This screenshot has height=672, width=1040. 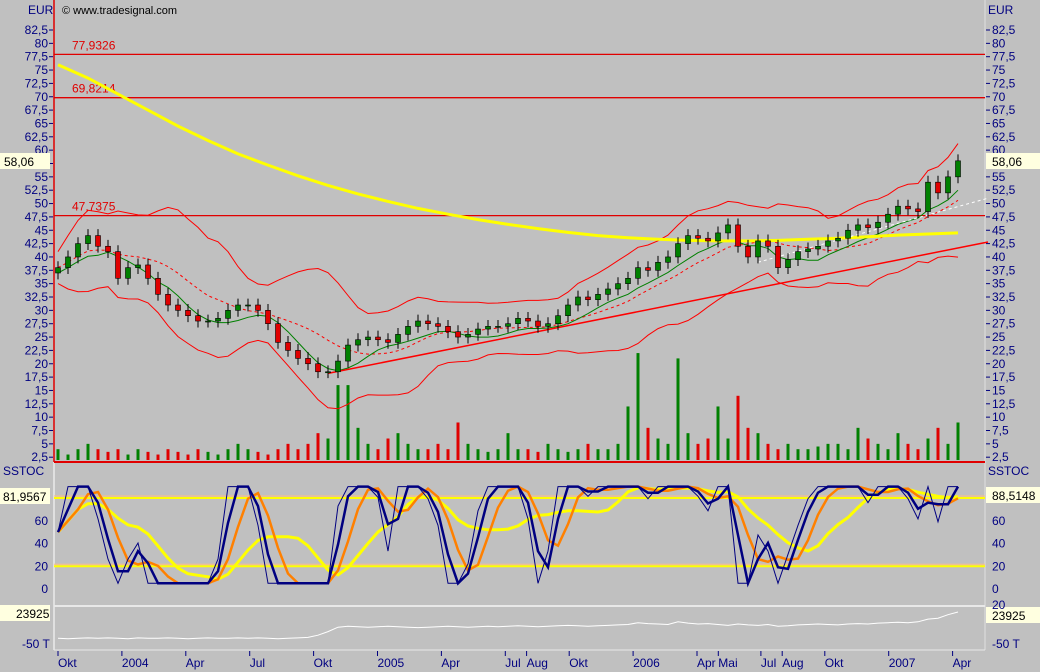 I want to click on price-tick-right: 22,5, so click(x=1004, y=350).